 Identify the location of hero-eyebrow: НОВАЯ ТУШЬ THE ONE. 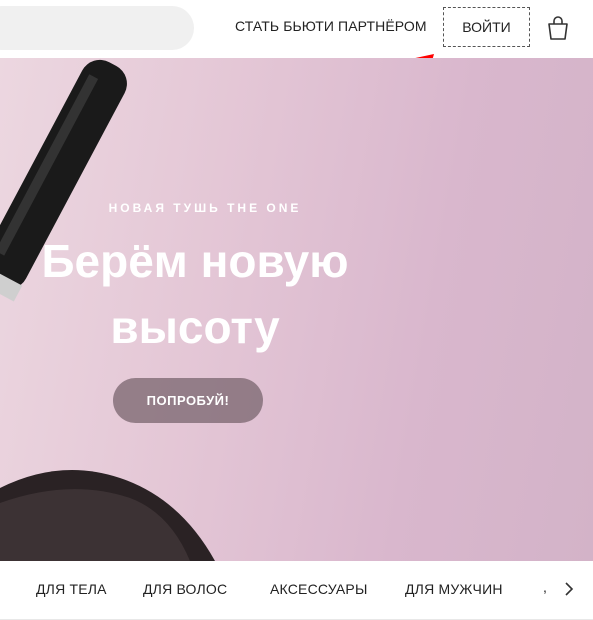
(205, 208).